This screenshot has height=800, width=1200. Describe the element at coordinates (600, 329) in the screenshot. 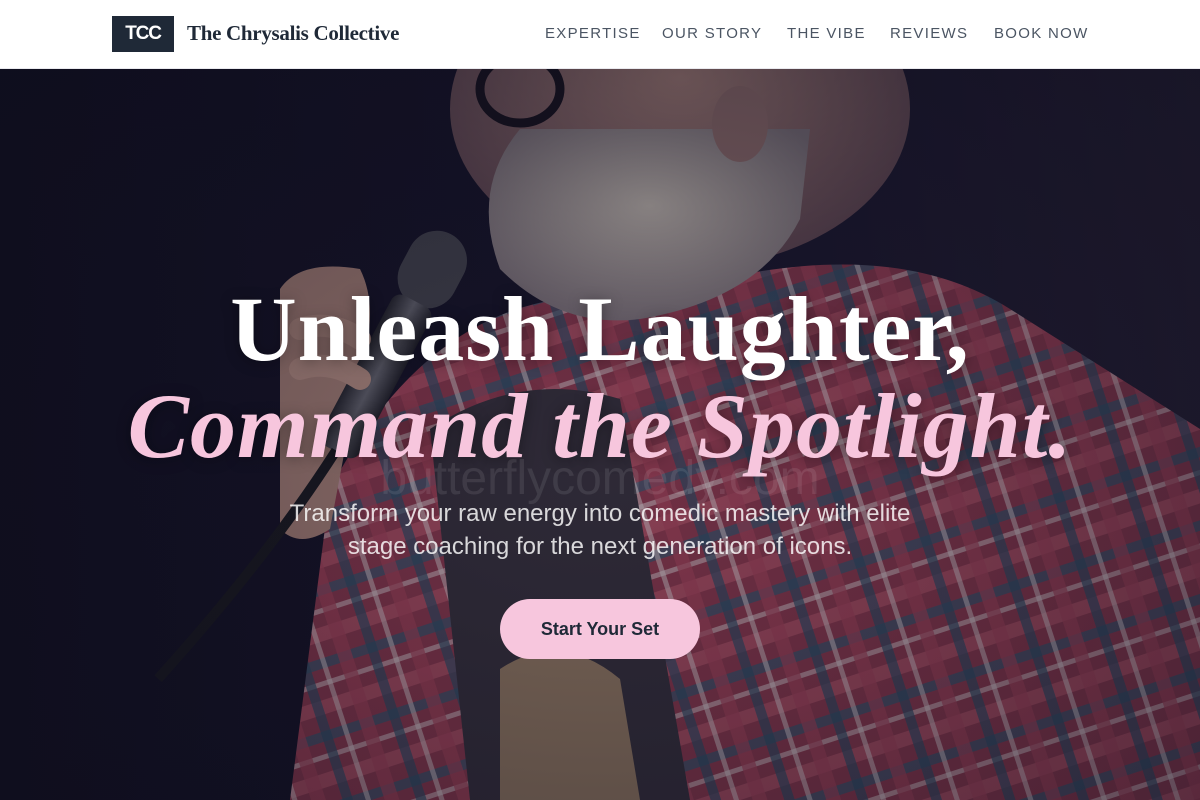

I see `hero-headline-line-1: Unleash Laughter,` at that location.